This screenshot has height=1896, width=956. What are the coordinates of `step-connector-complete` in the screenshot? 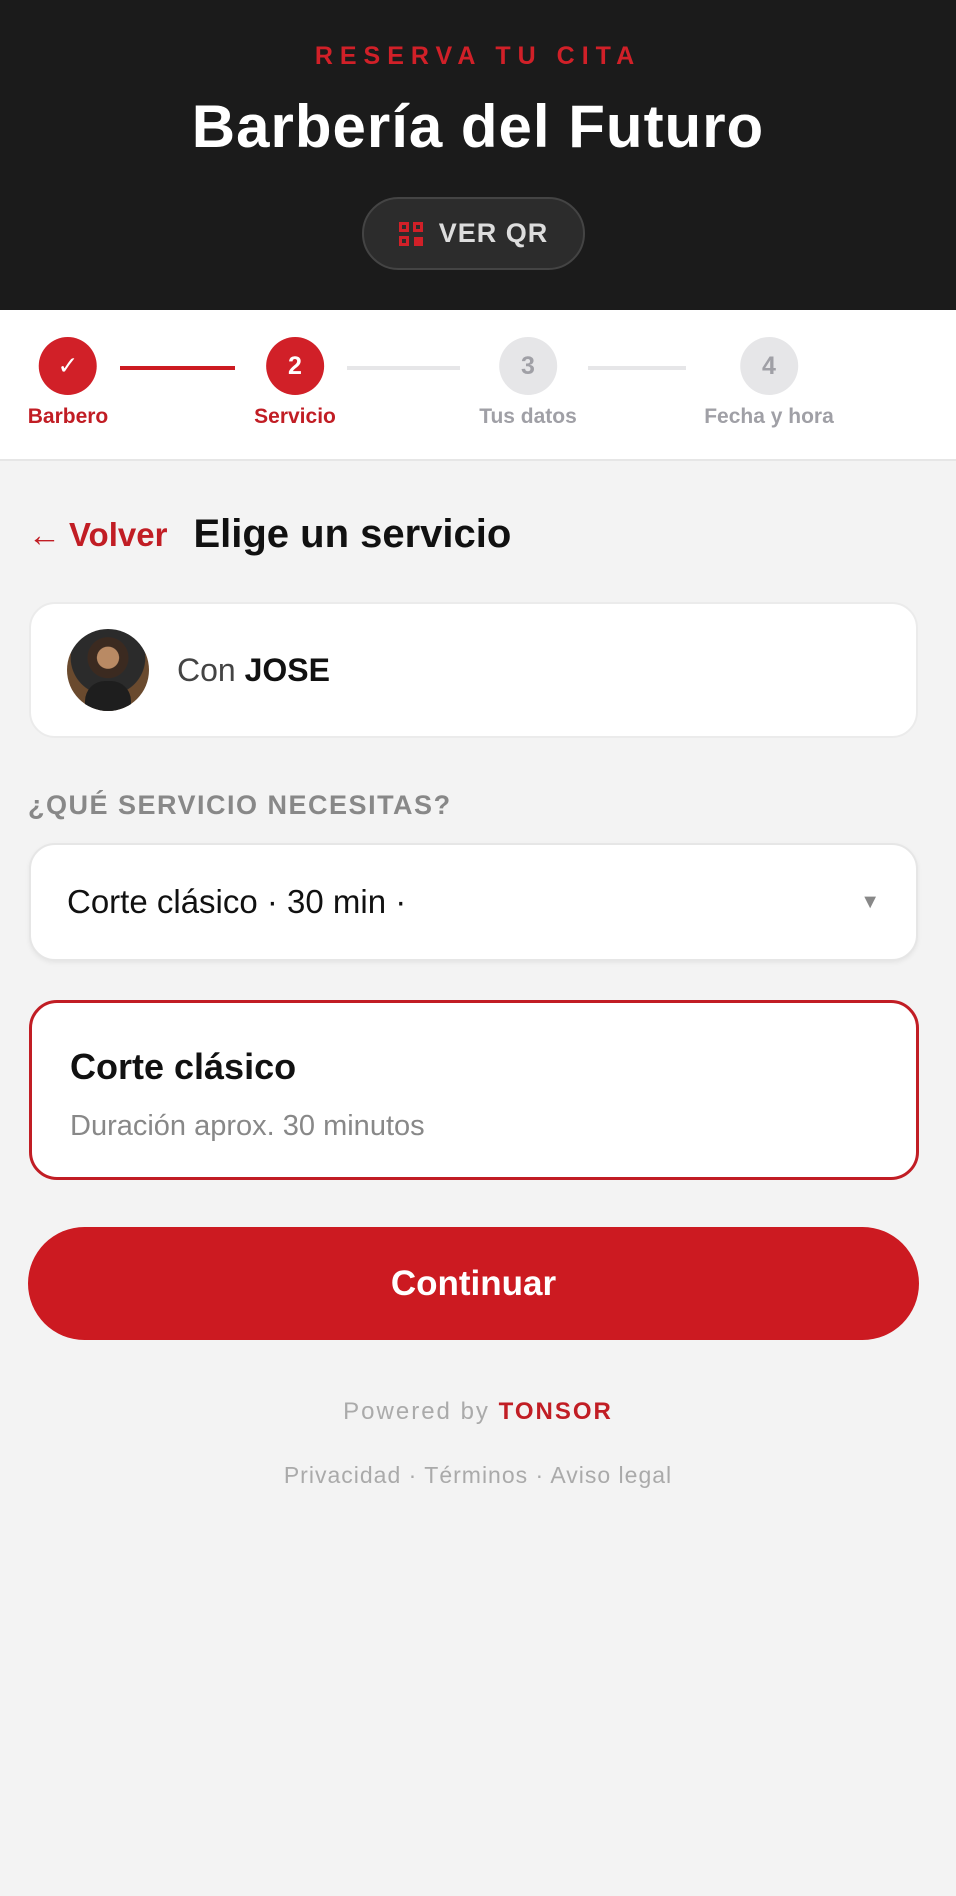 It's located at (177, 368).